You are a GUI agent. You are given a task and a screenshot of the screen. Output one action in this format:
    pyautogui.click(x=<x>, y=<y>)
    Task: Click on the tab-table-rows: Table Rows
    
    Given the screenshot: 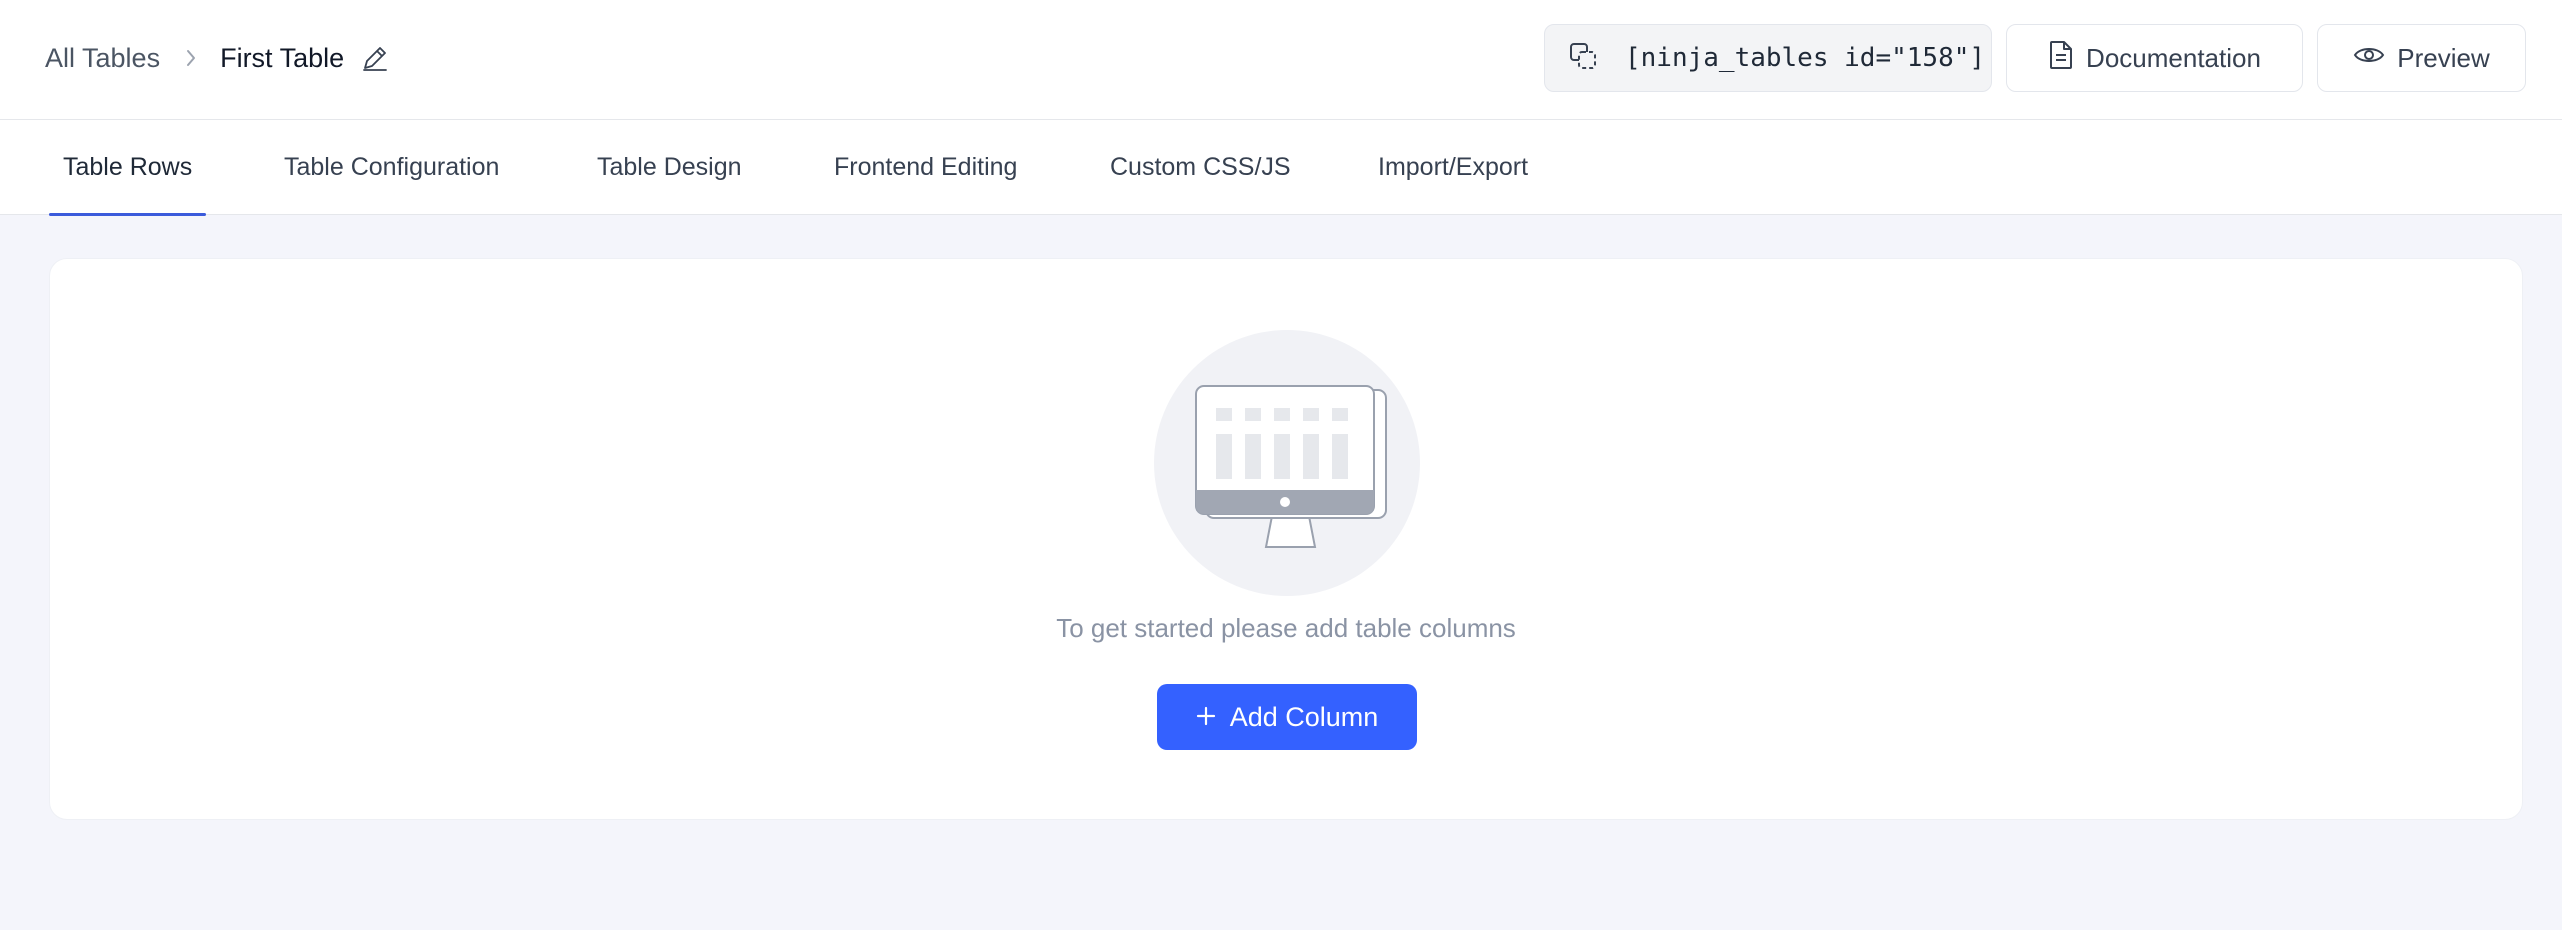 What is the action you would take?
    pyautogui.click(x=127, y=168)
    